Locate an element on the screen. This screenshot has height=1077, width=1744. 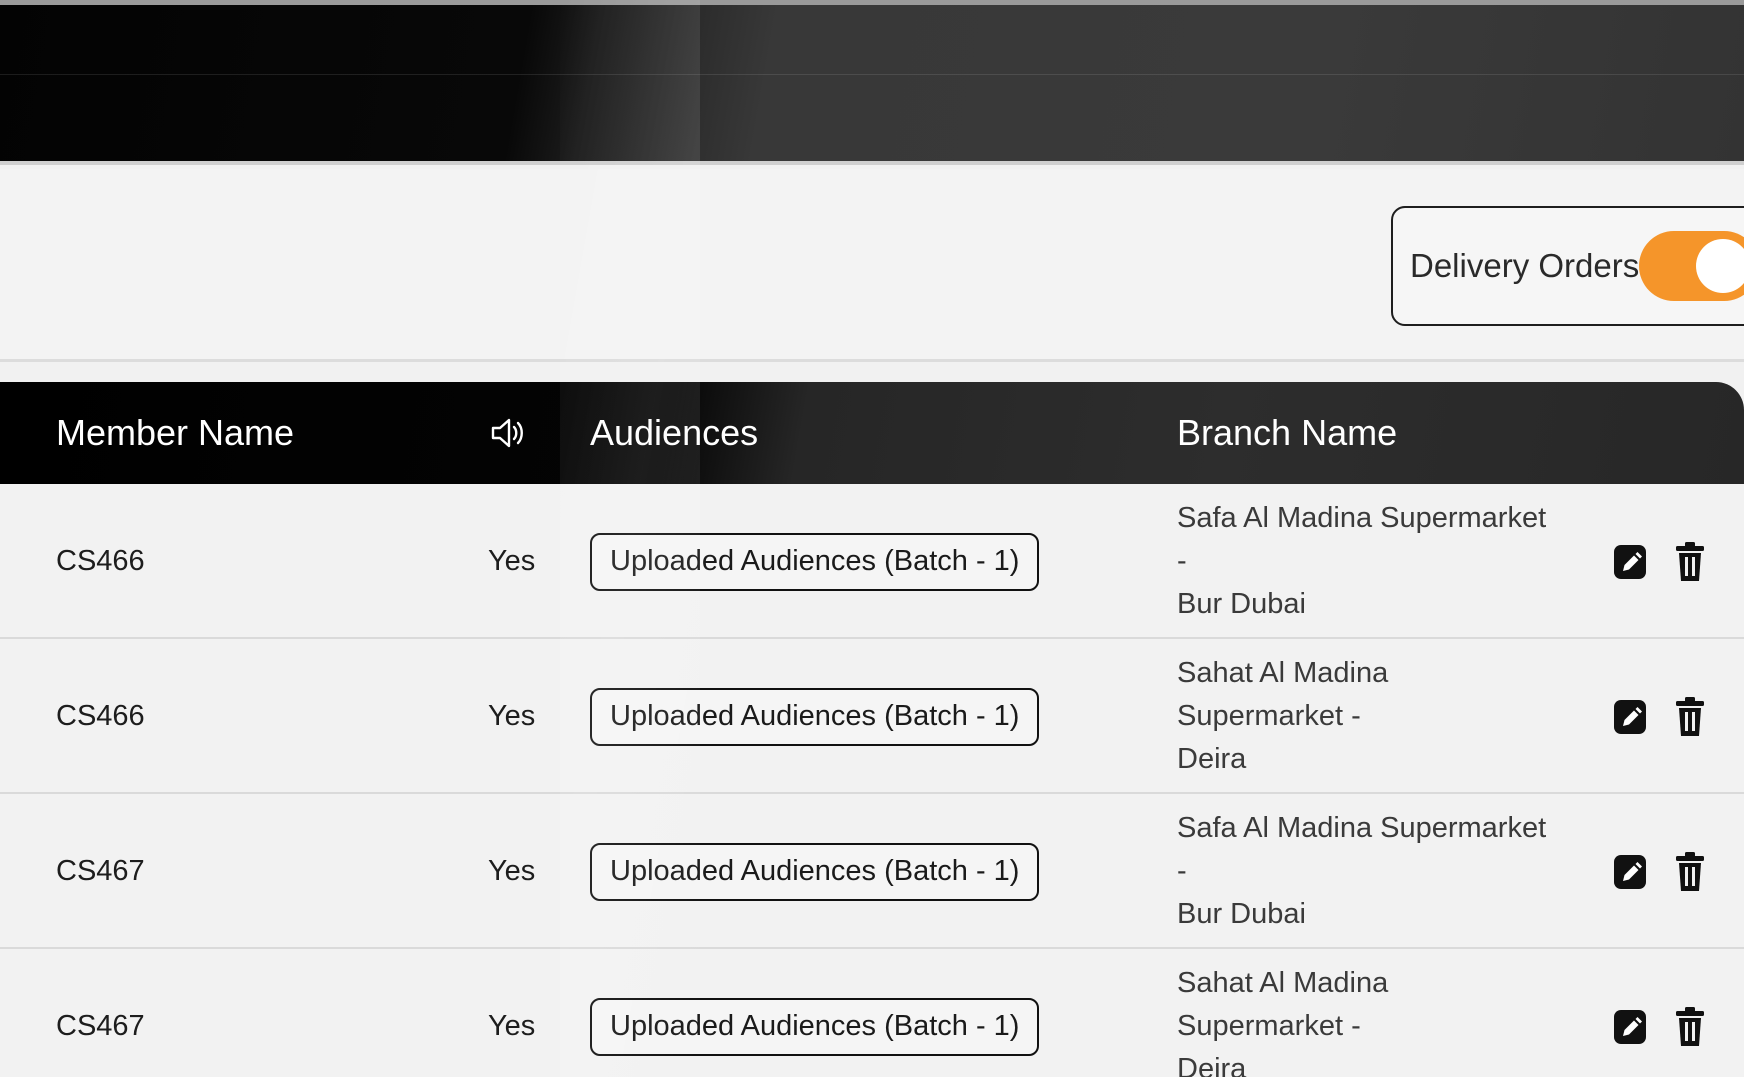
column-header-audiences: Audiences is located at coordinates (674, 433).